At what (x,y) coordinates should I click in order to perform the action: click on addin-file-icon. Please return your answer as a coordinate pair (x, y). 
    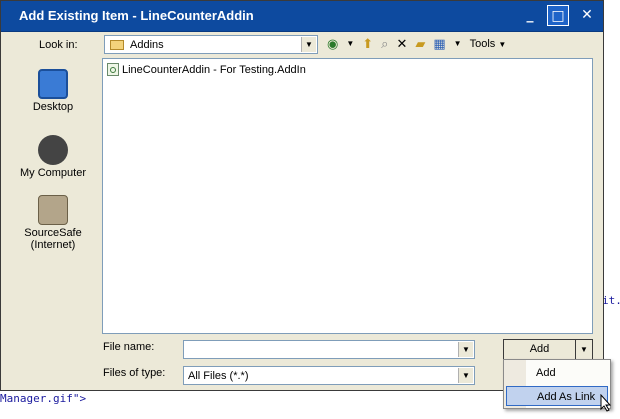
    Looking at the image, I should click on (113, 69).